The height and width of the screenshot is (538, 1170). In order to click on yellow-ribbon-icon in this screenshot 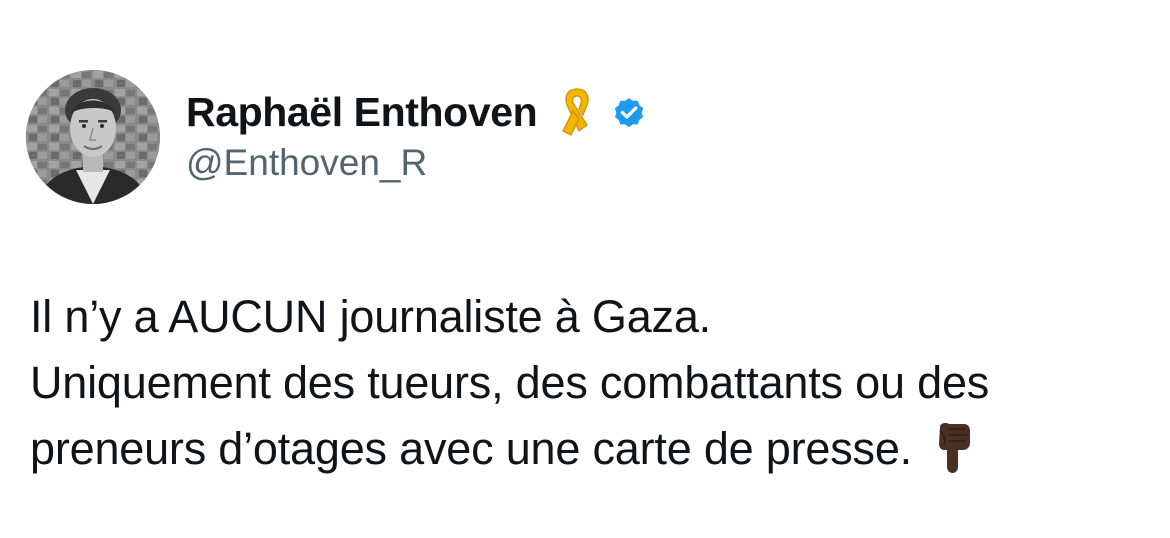, I will do `click(577, 112)`.